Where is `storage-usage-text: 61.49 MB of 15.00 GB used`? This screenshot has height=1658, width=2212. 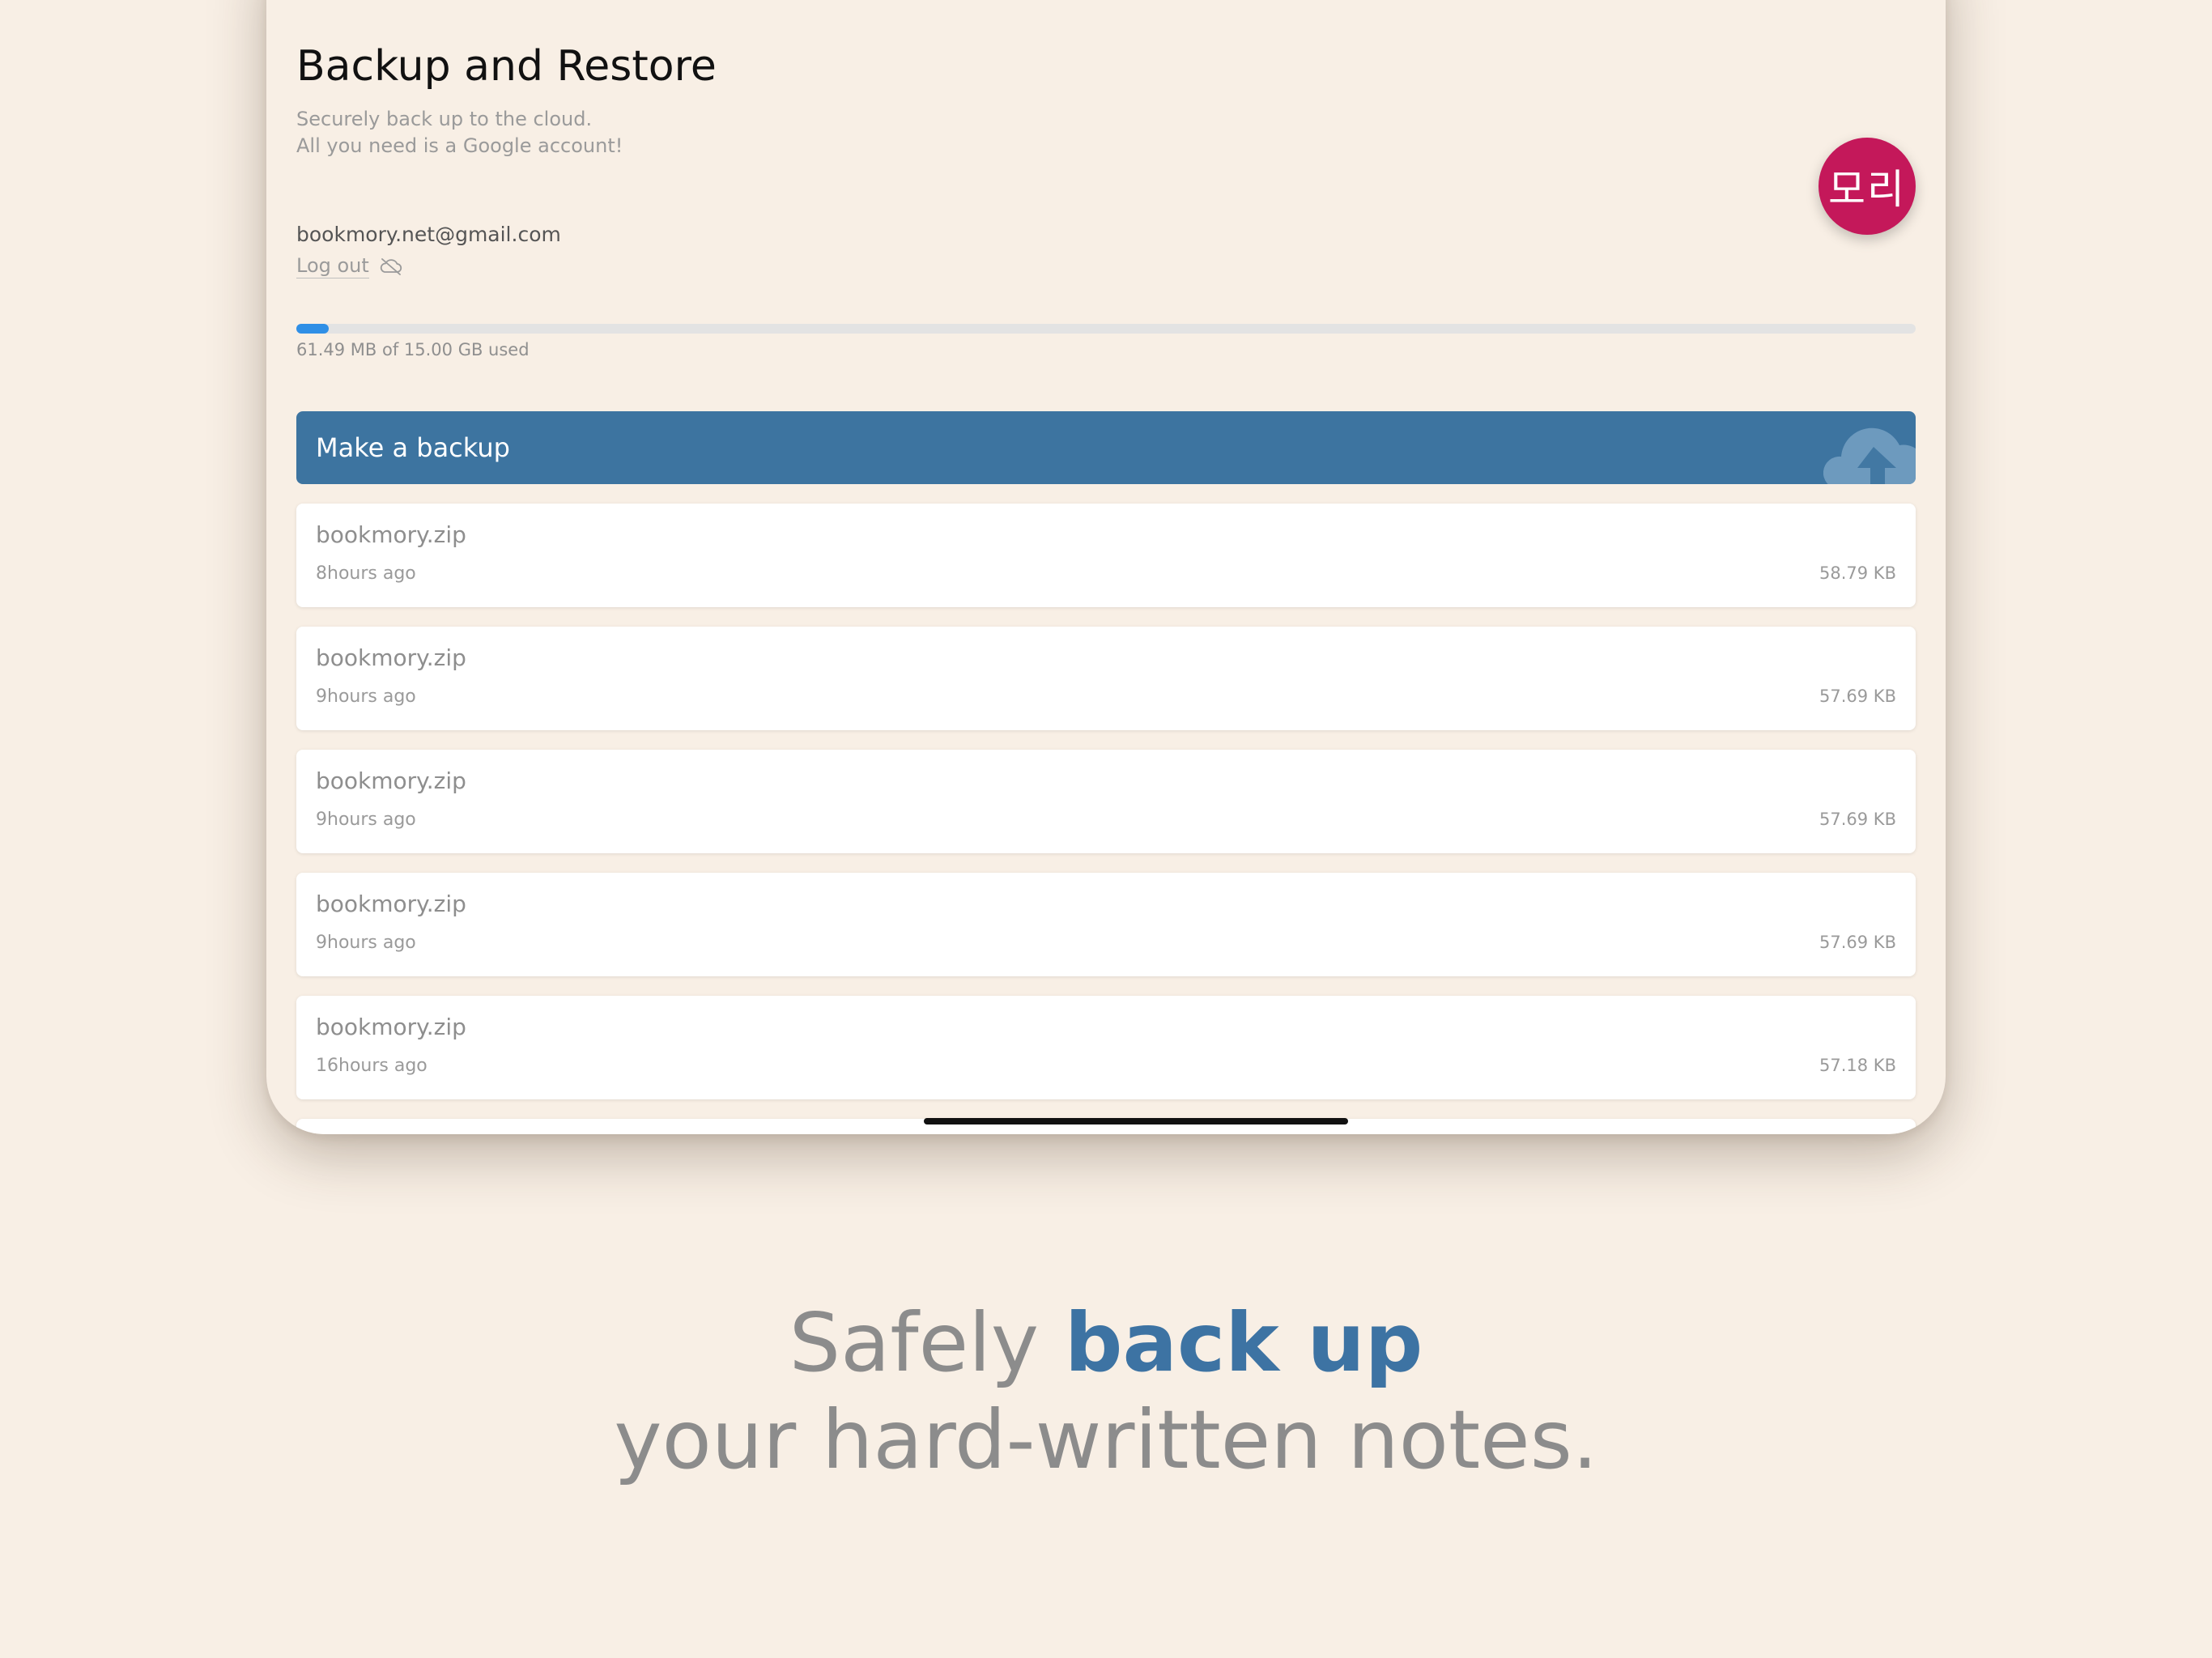 storage-usage-text: 61.49 MB of 15.00 GB used is located at coordinates (413, 349).